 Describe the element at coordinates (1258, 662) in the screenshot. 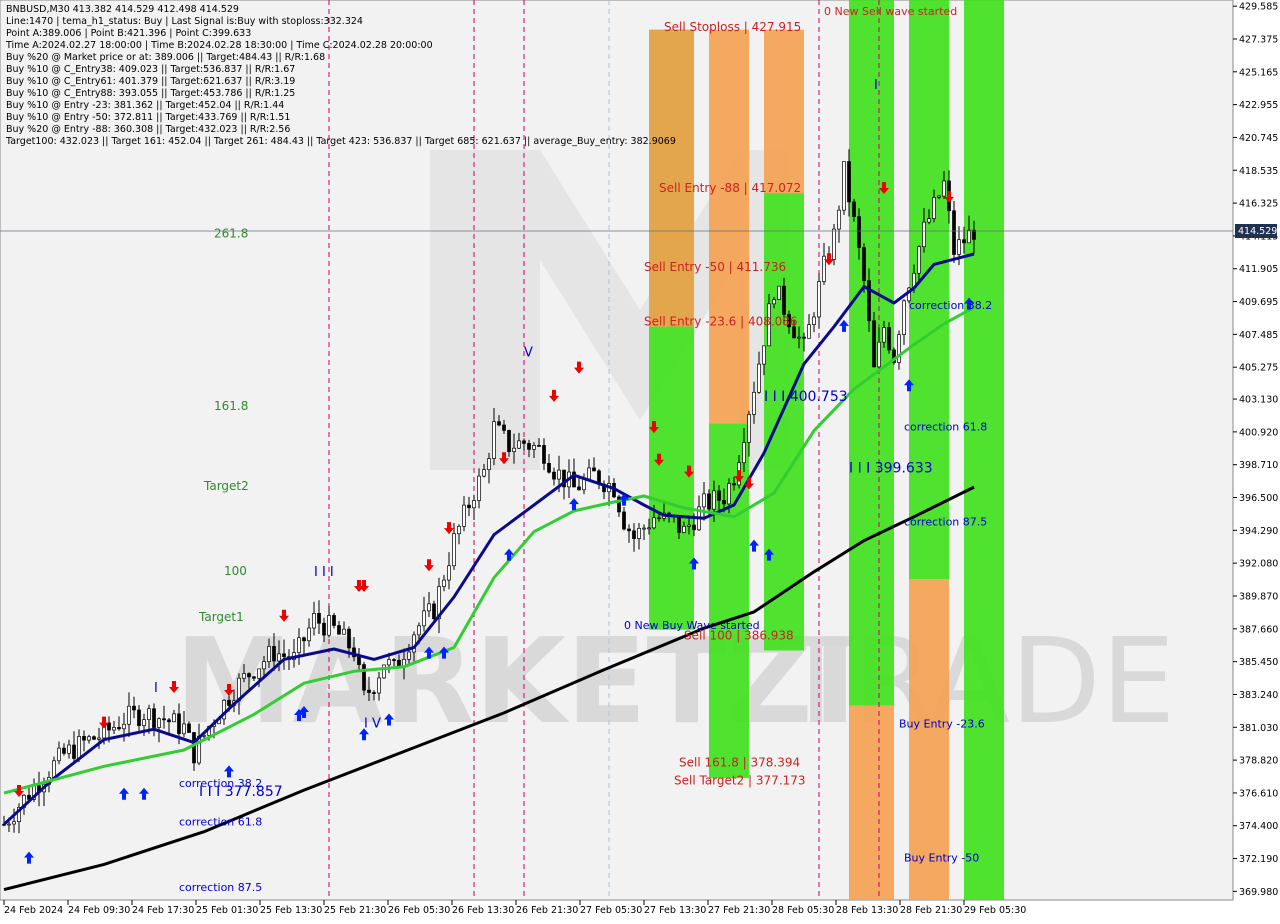

I see `y-tick-label: 385.450` at that location.